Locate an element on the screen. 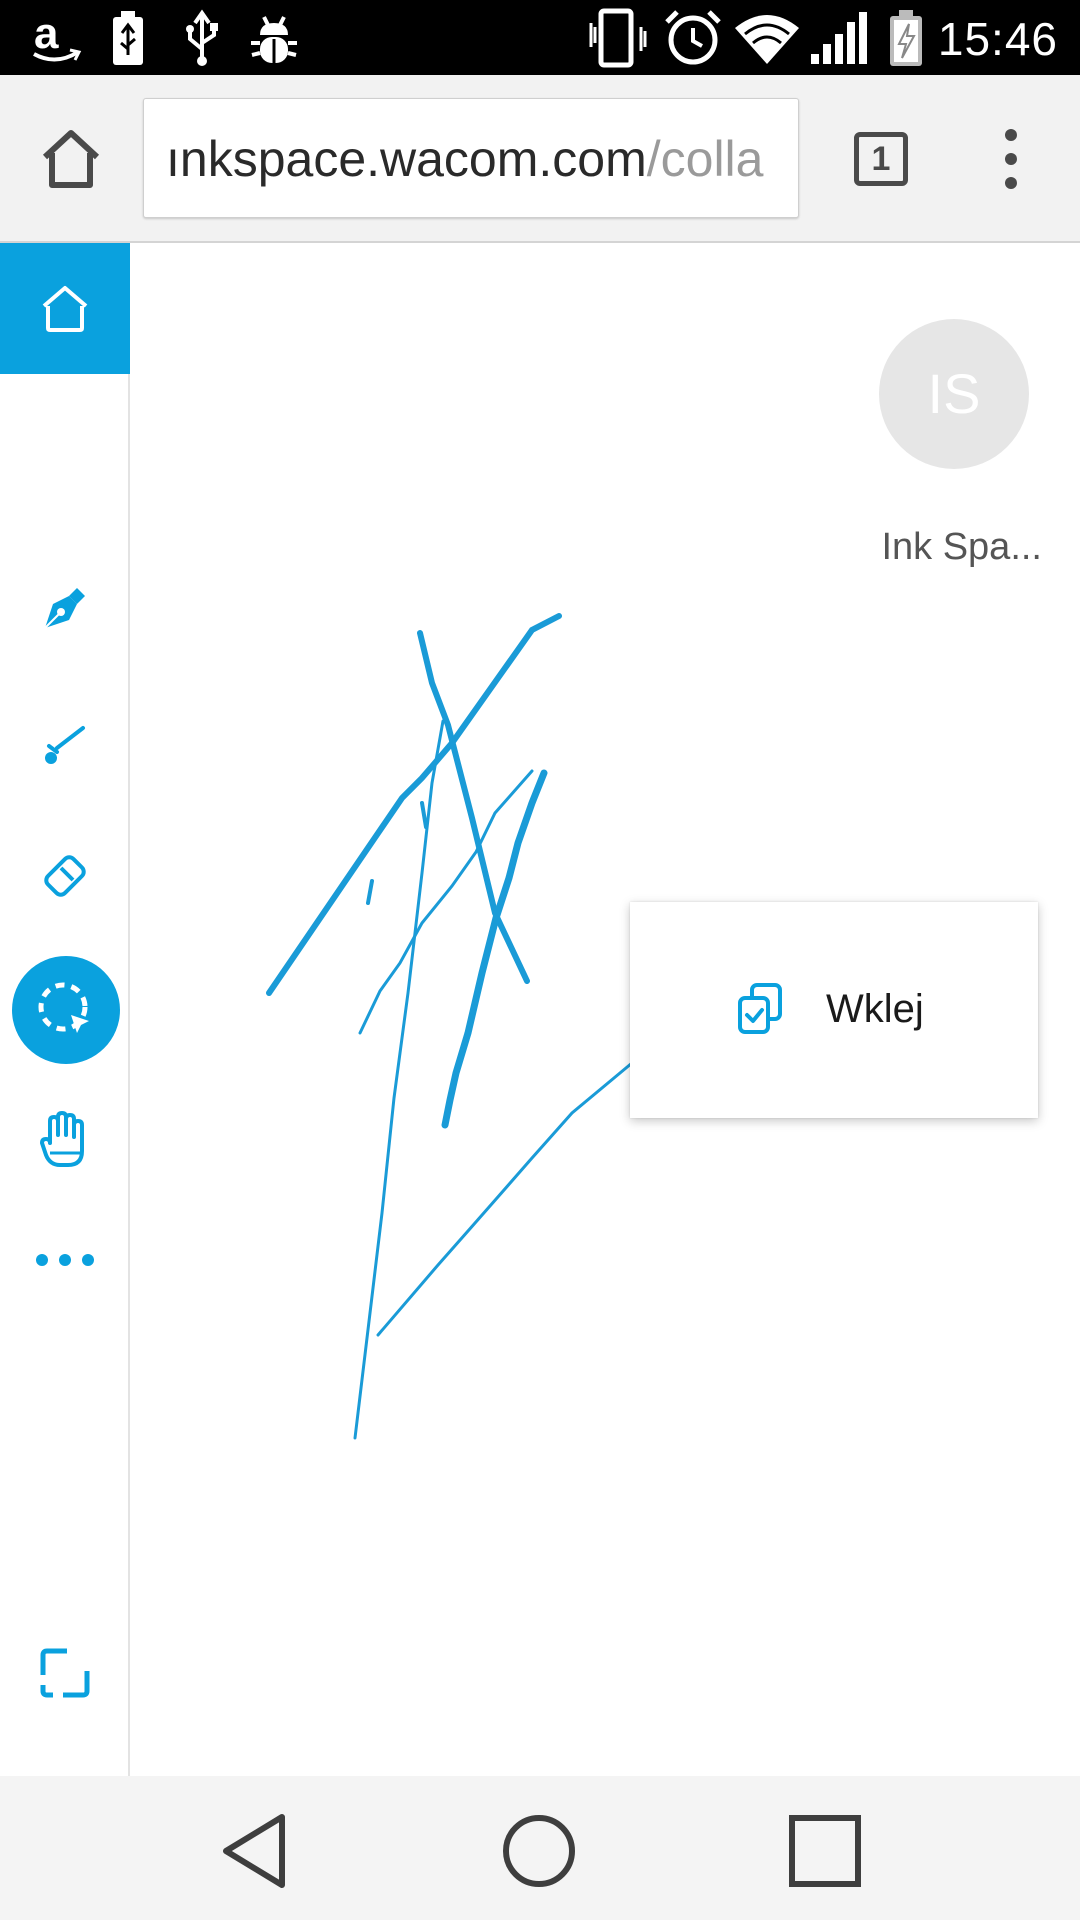  more-icon is located at coordinates (65, 1260).